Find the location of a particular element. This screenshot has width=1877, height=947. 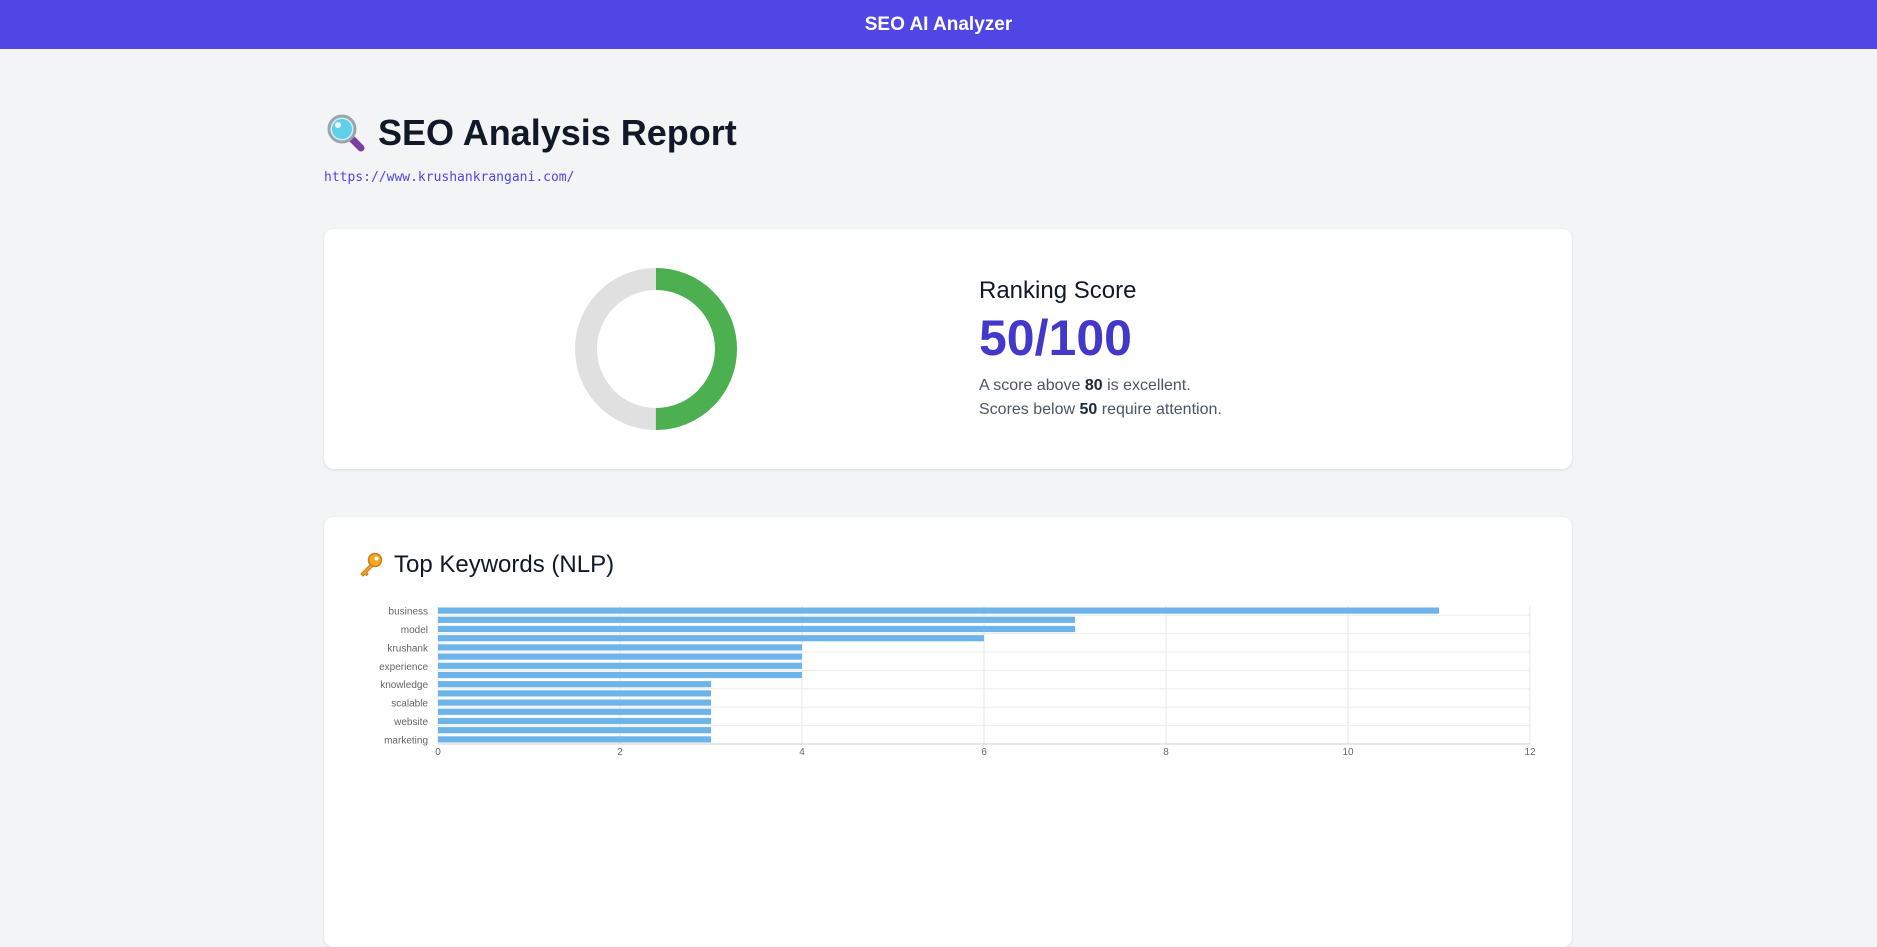

x-tick-label: 12 is located at coordinates (1530, 752).